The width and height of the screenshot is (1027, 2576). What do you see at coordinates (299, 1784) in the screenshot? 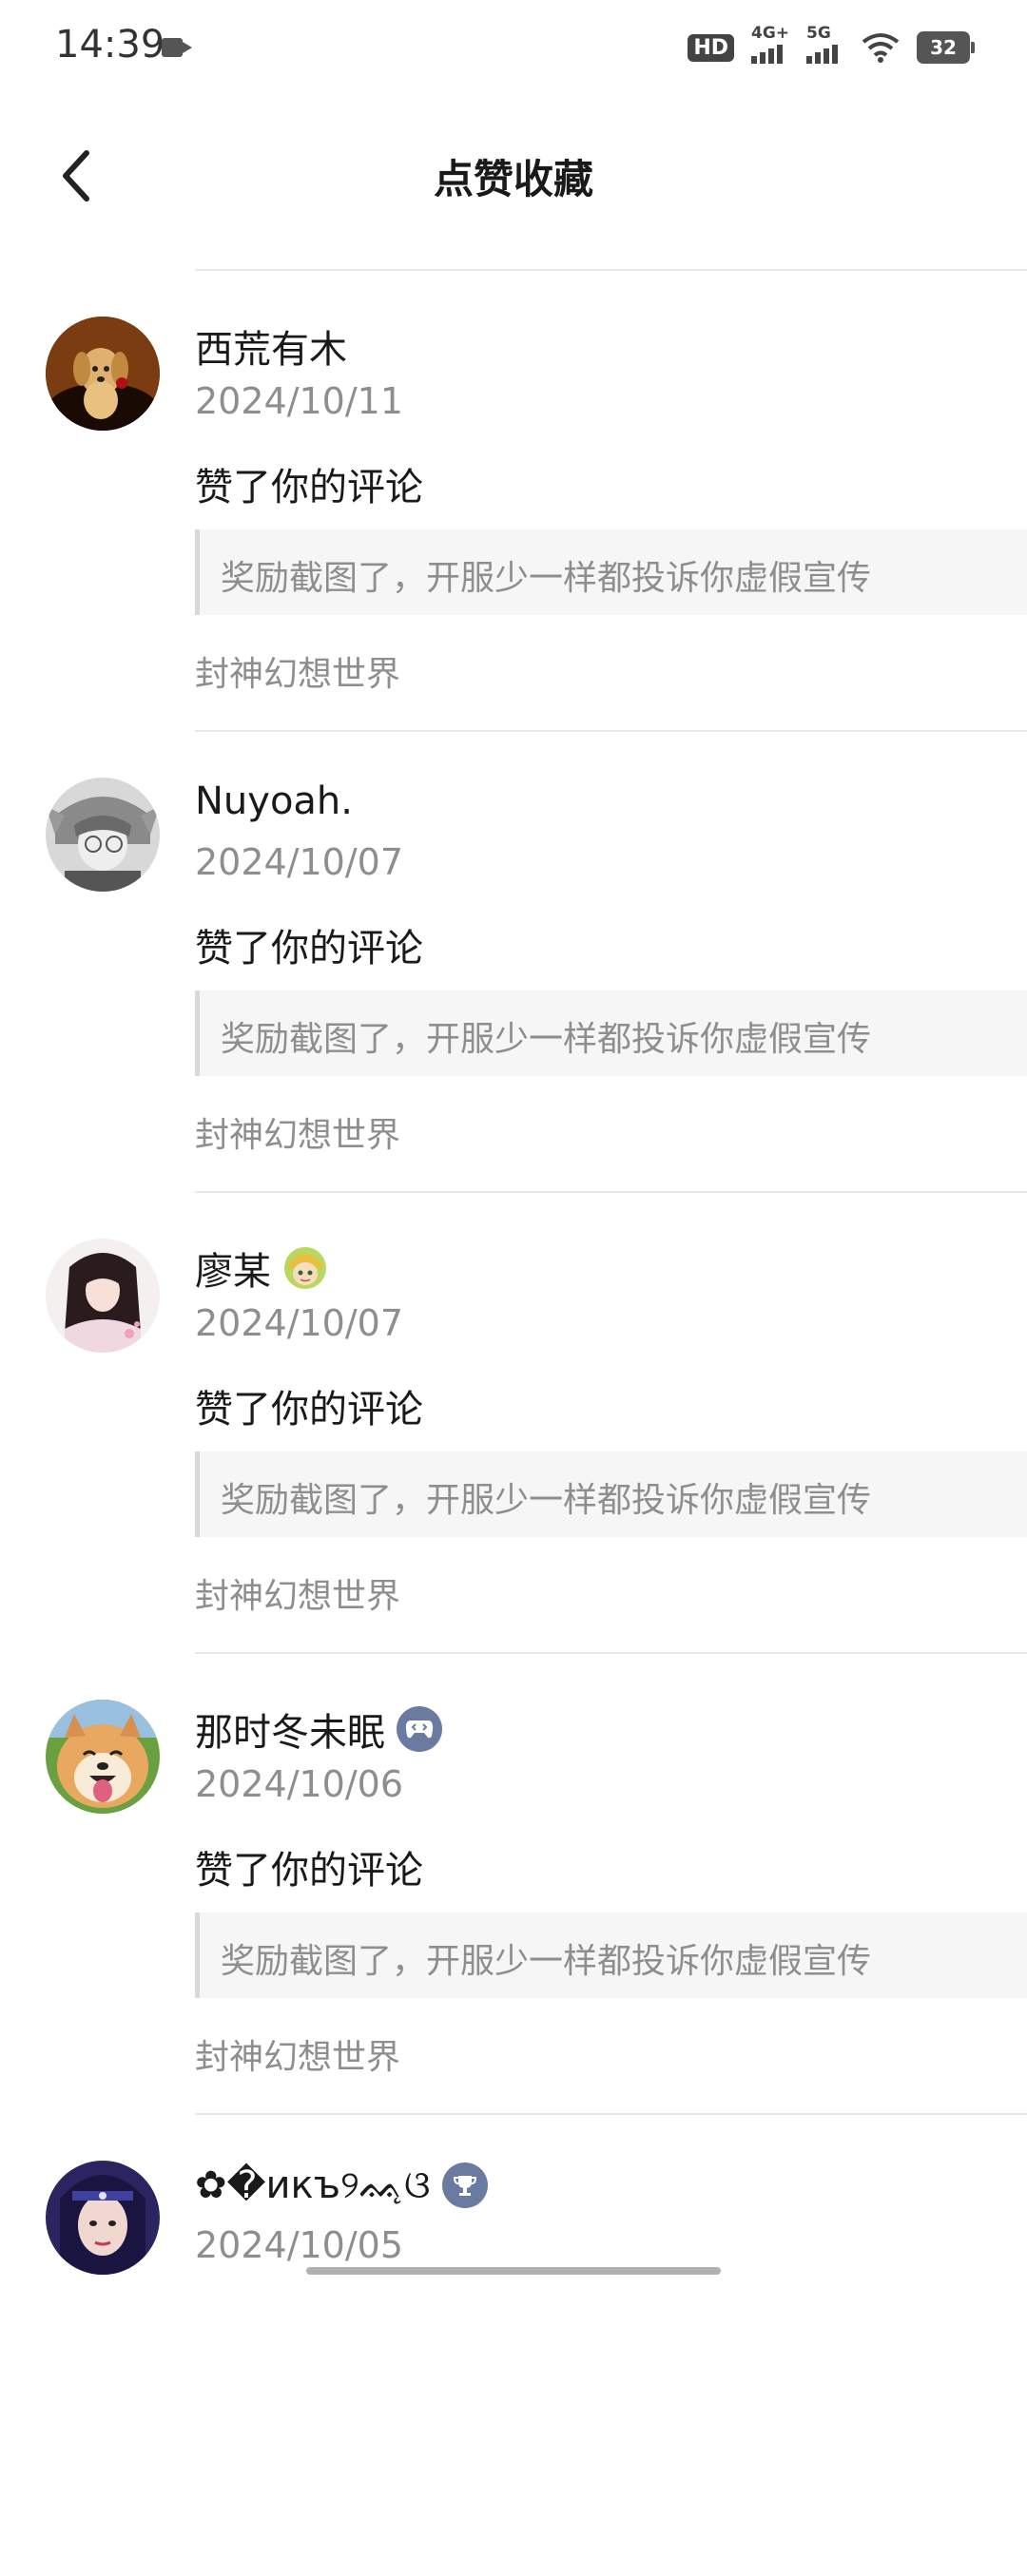
I see `date: 2024/10/06` at bounding box center [299, 1784].